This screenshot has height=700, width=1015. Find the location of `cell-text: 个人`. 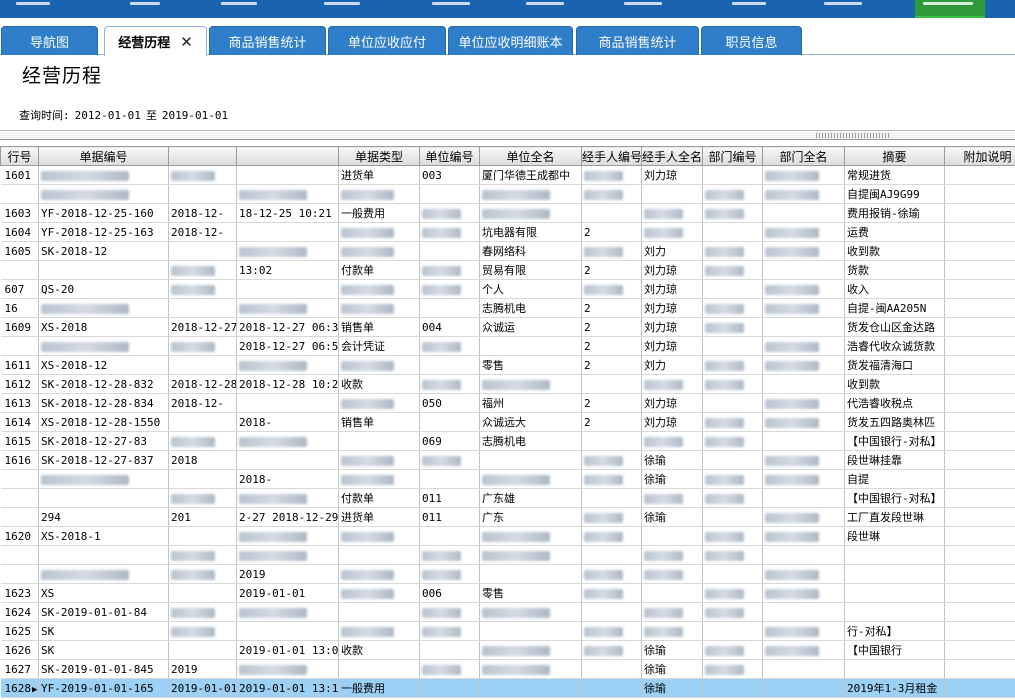

cell-text: 个人 is located at coordinates (493, 289).